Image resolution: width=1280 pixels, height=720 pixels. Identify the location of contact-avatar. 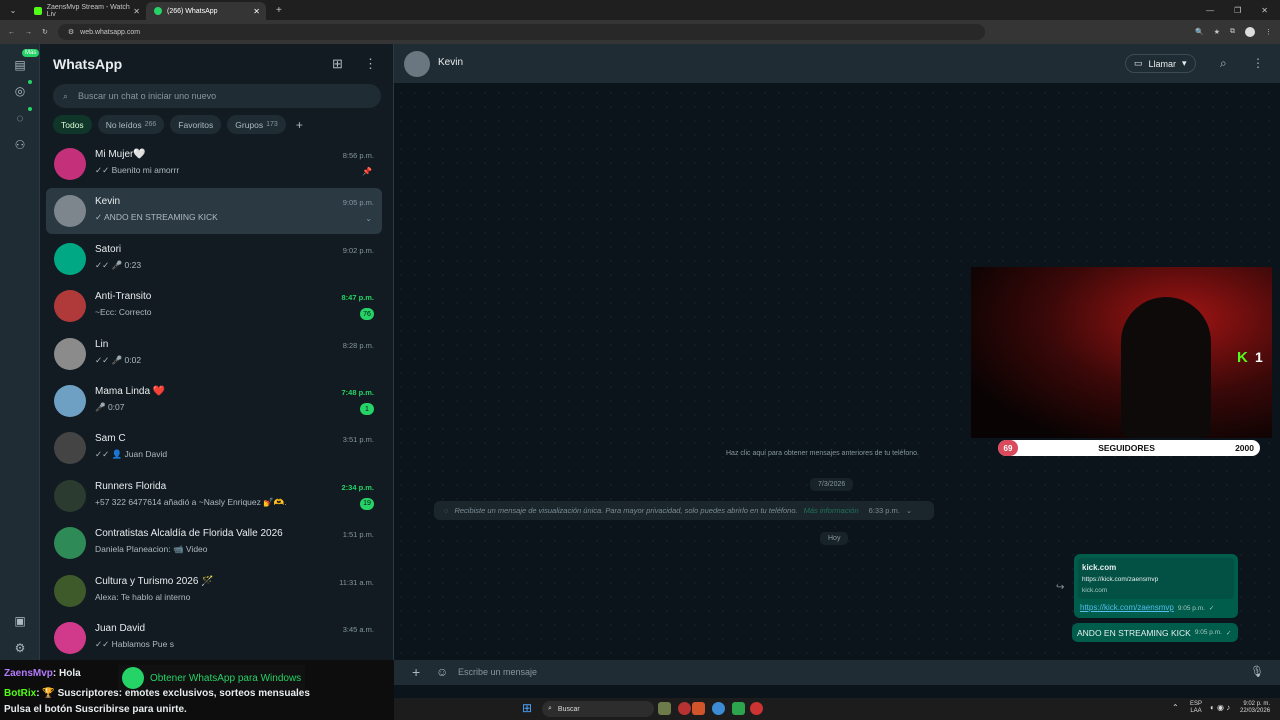
(417, 64).